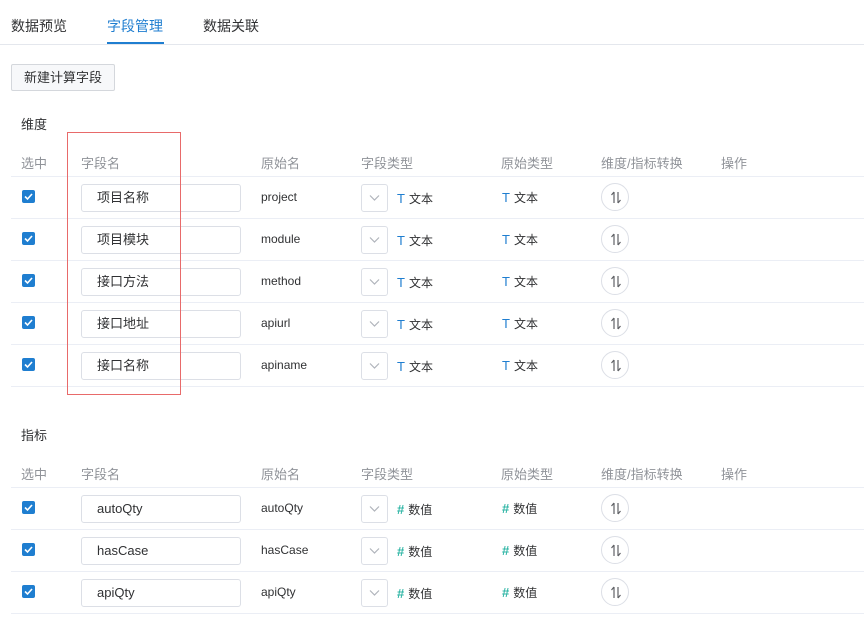  What do you see at coordinates (437, 198) in the screenshot?
I see `table-row: 项目名称 project T 文本 T 文本` at bounding box center [437, 198].